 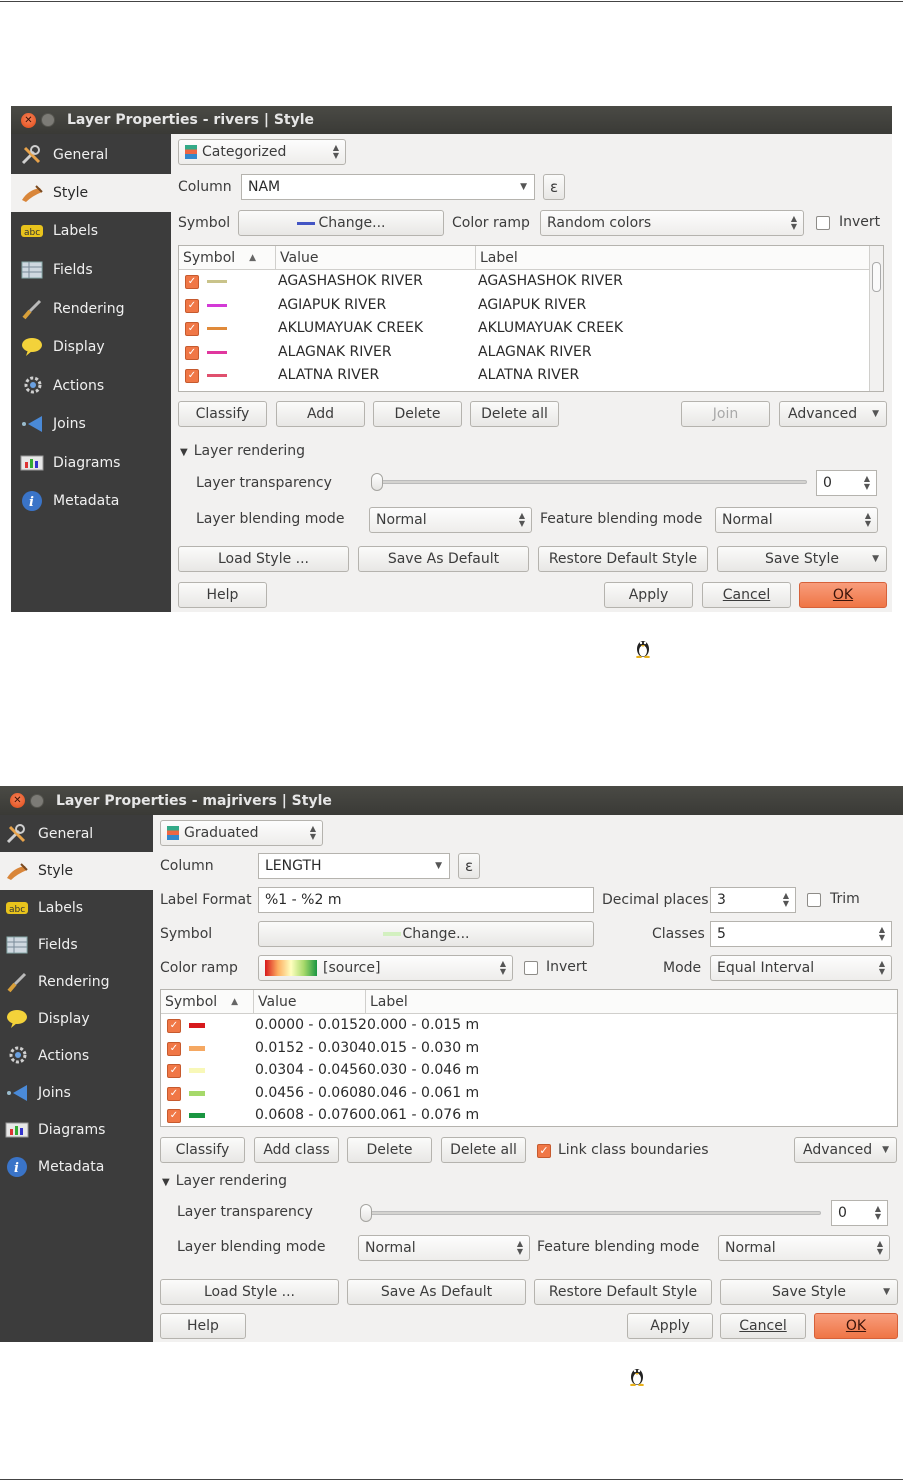 I want to click on table-row: ✓ AGASHASHOK RIVER AGASHASHOK RIVER, so click(x=531, y=281).